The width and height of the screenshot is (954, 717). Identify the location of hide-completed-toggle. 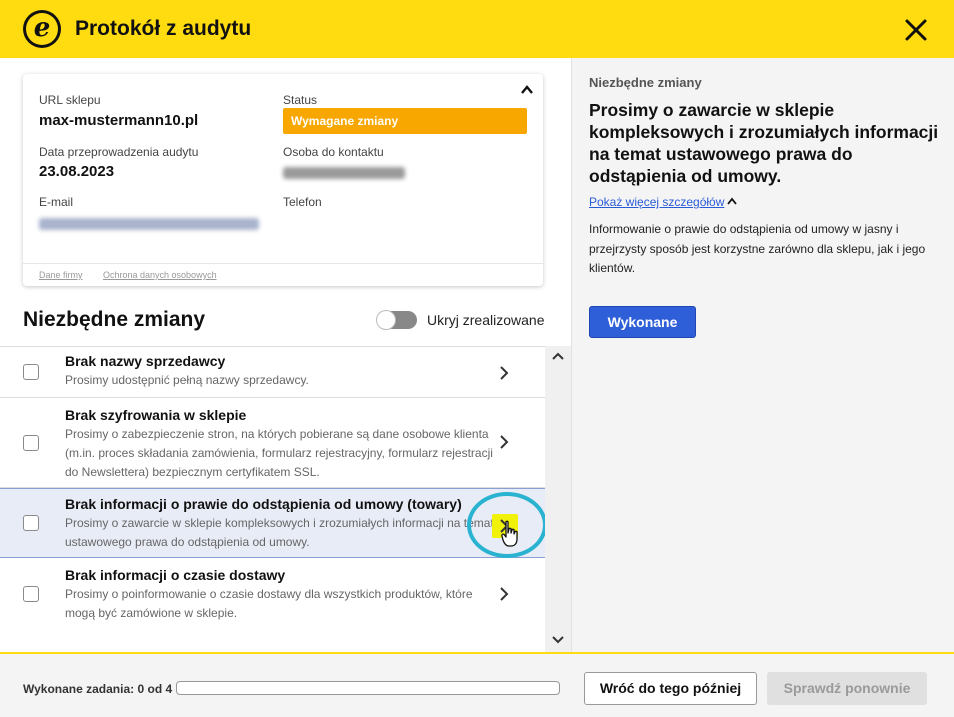
(396, 320).